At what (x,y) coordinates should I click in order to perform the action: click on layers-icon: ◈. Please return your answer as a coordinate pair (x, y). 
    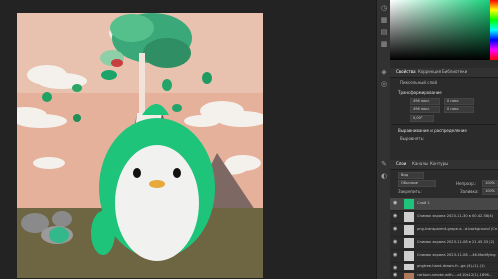
    Looking at the image, I should click on (384, 72).